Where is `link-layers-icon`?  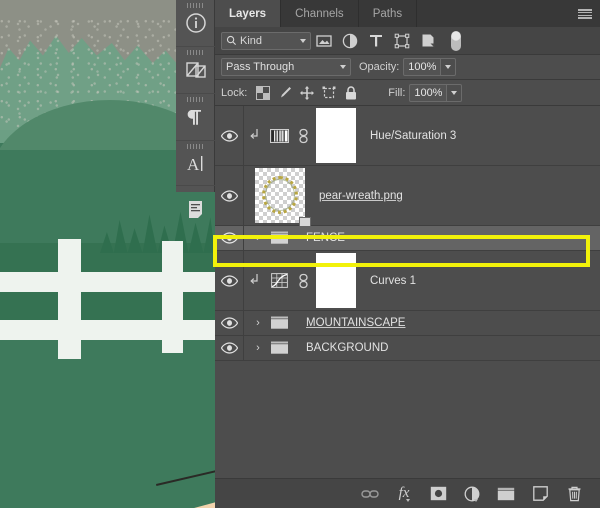
link-layers-icon is located at coordinates (370, 494).